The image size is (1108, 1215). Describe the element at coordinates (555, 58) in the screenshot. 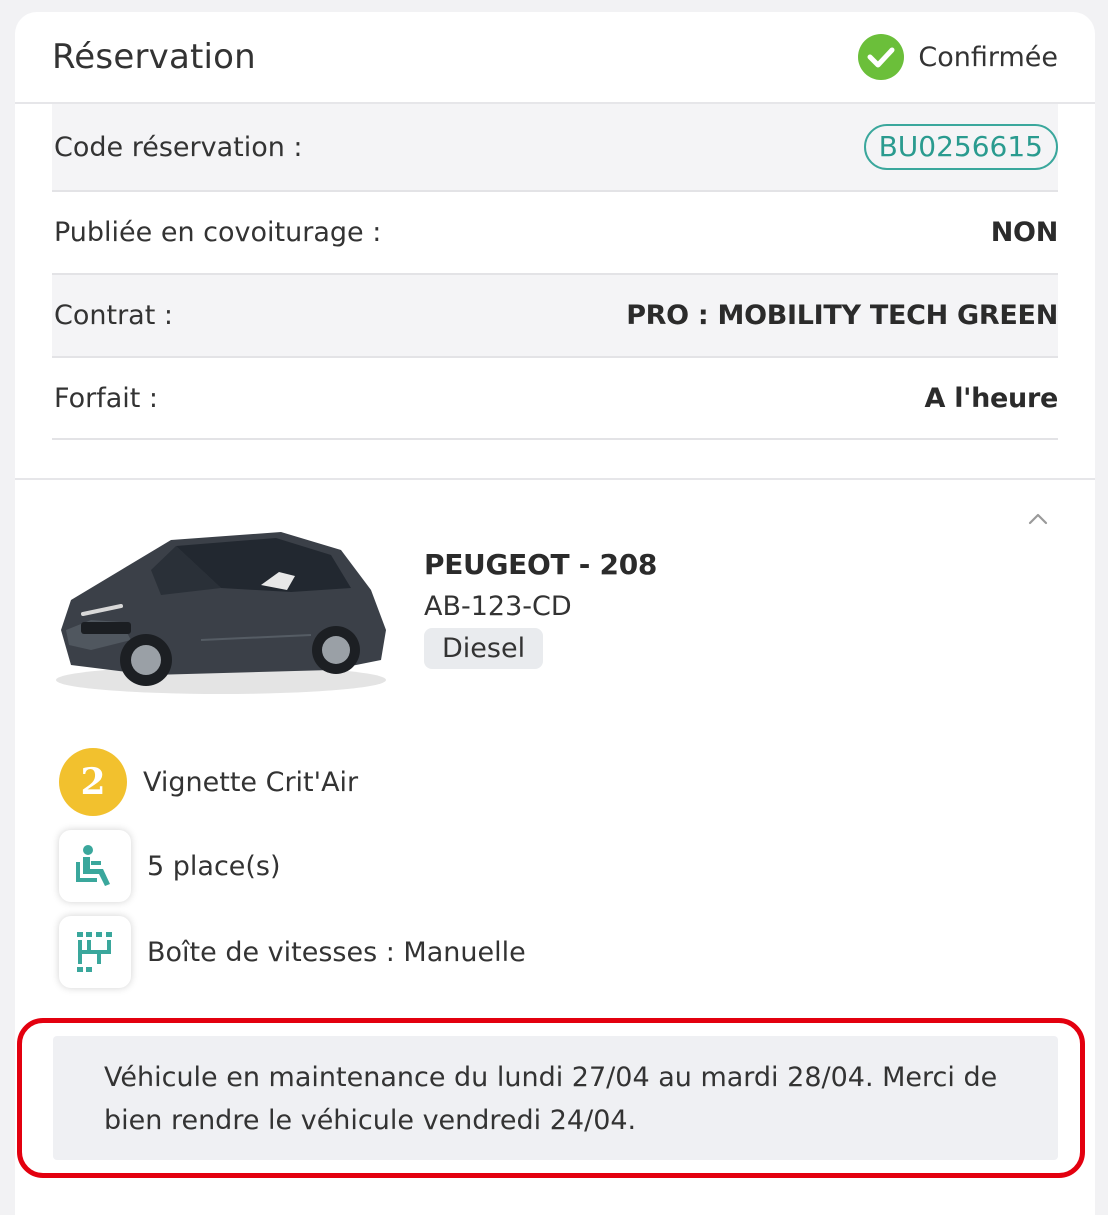

I see `card-header: Réservation Confirmée` at that location.